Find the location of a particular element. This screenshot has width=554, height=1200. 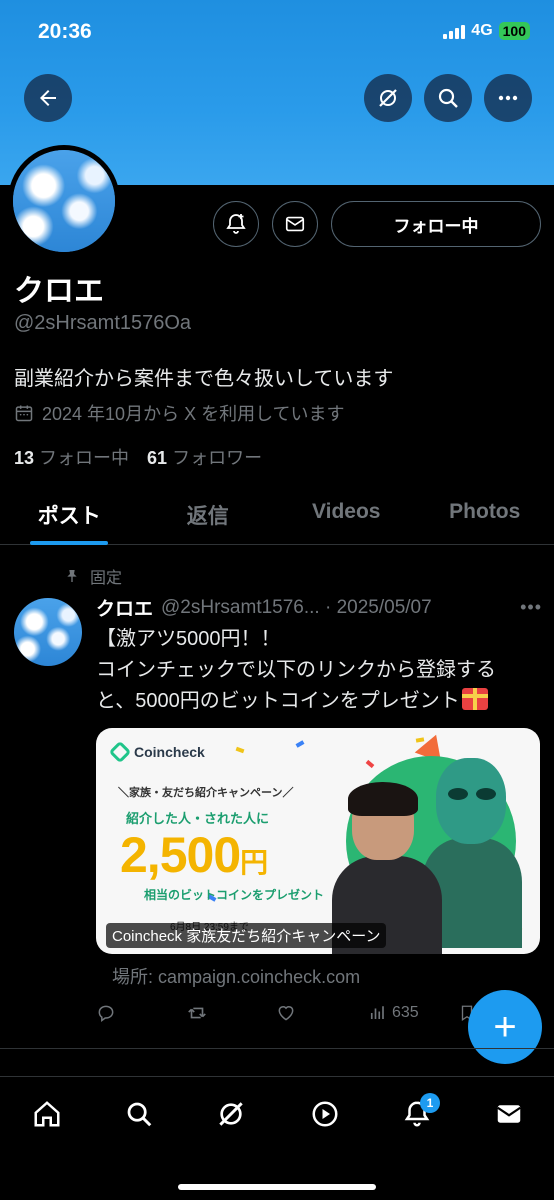

home-icon is located at coordinates (47, 1114).